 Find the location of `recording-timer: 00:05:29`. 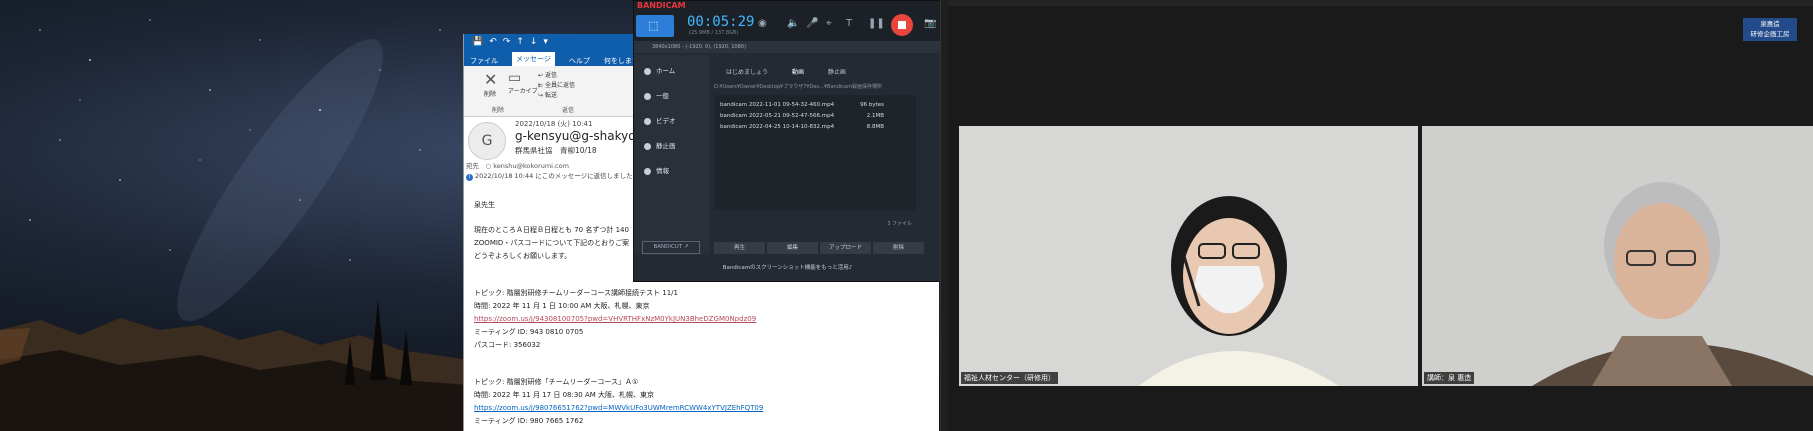

recording-timer: 00:05:29 is located at coordinates (721, 22).